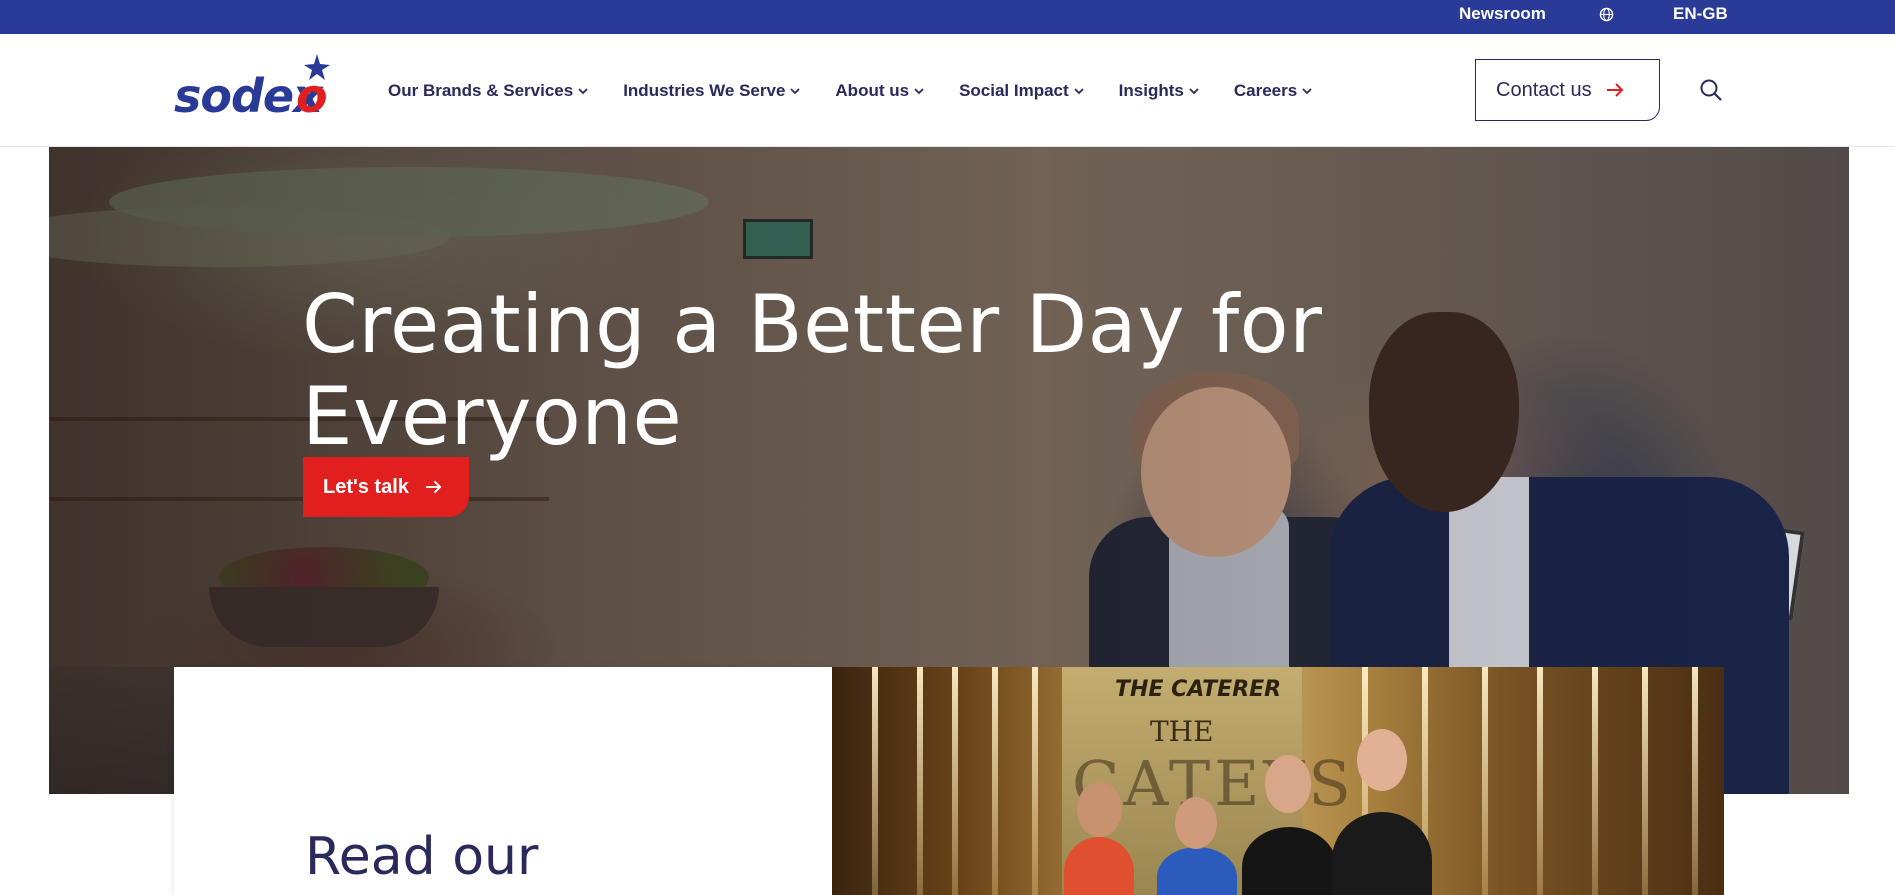  What do you see at coordinates (812, 324) in the screenshot?
I see `hero-title-line1: Creating a Better Day for` at bounding box center [812, 324].